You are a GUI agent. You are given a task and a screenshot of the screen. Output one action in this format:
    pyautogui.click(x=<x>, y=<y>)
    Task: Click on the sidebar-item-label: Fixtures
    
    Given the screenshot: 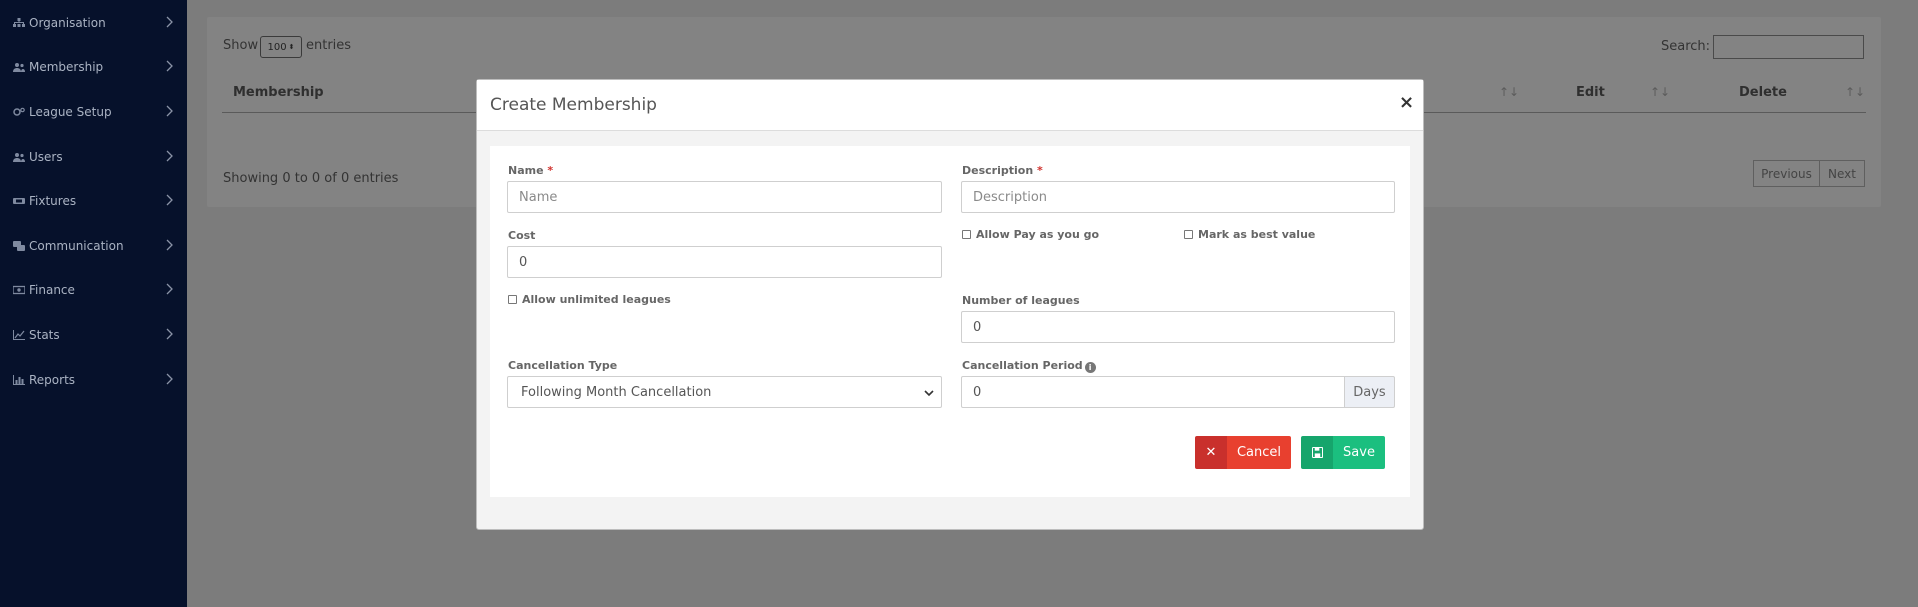 What is the action you would take?
    pyautogui.click(x=53, y=201)
    